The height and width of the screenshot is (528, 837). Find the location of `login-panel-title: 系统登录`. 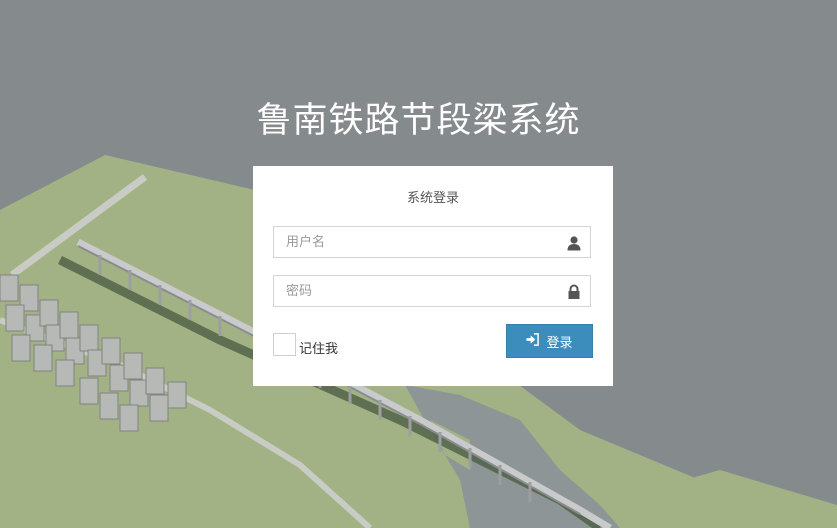

login-panel-title: 系统登录 is located at coordinates (432, 198).